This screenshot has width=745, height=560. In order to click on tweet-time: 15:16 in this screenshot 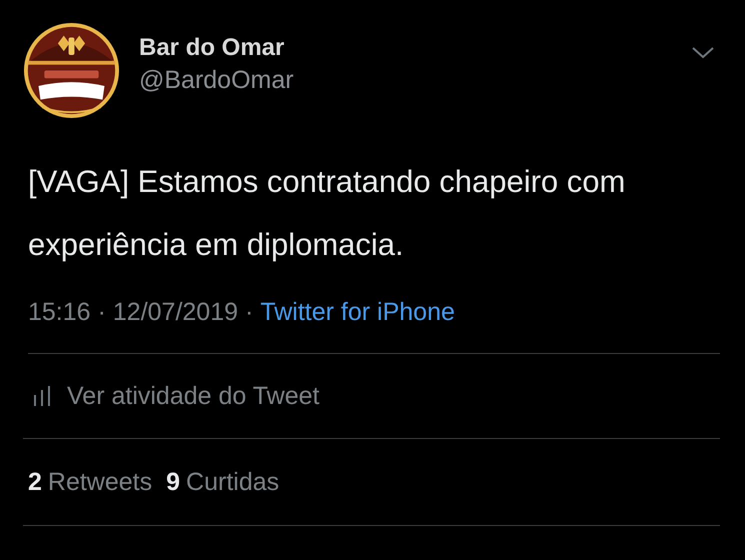, I will do `click(59, 312)`.